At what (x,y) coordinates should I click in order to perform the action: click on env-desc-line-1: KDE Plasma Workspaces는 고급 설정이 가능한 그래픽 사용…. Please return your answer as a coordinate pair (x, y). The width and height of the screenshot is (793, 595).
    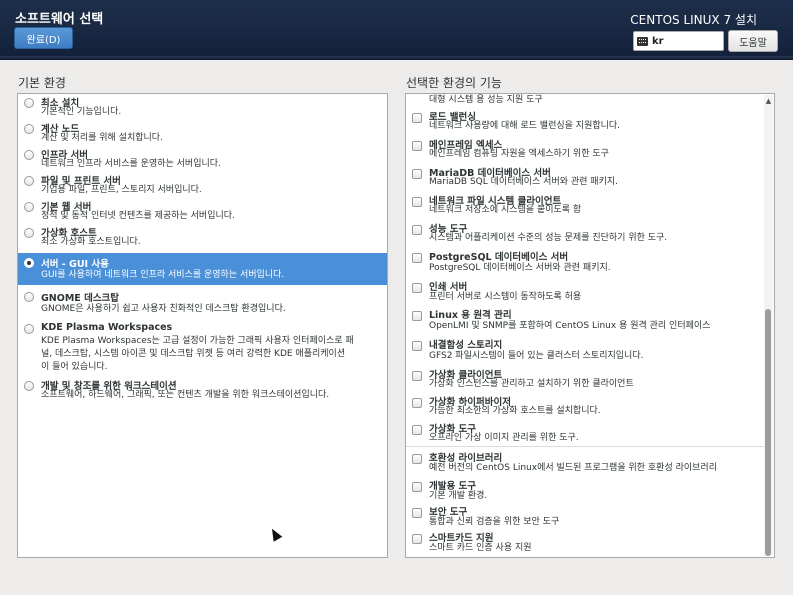
    Looking at the image, I should click on (197, 341).